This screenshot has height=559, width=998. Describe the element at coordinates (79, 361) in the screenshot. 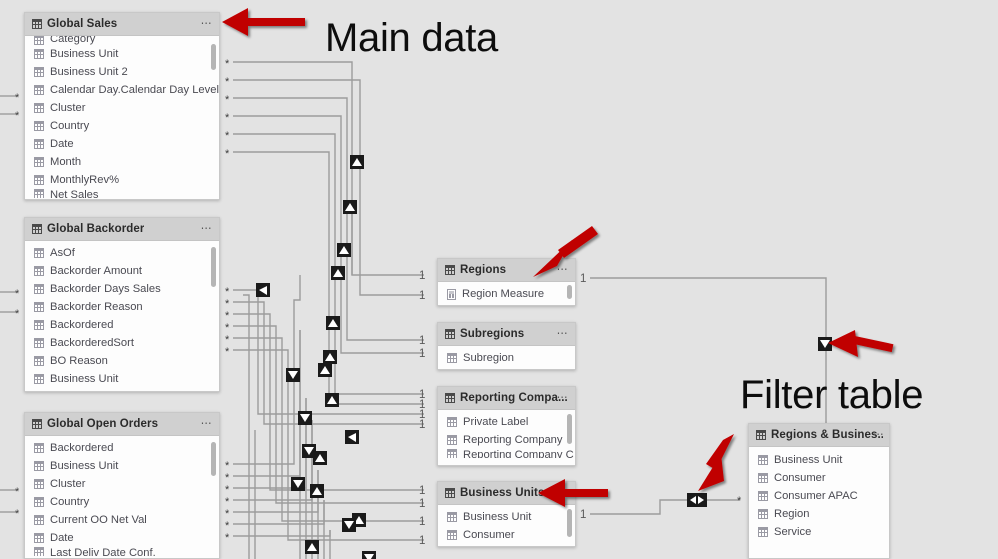

I see `field-label: BO Reason` at that location.